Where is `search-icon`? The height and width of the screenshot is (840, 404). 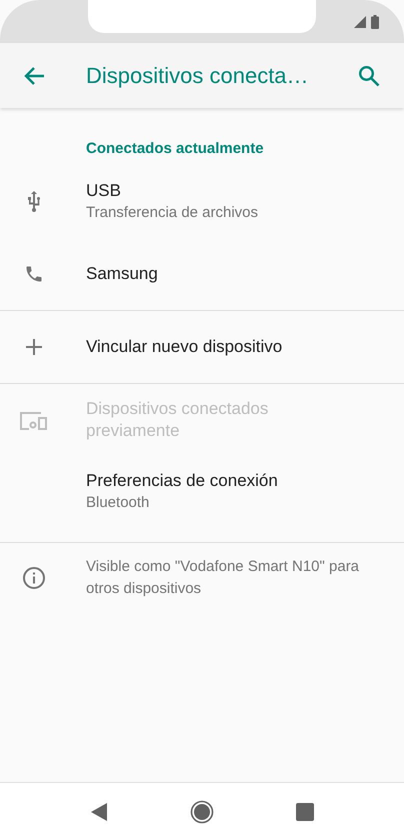
search-icon is located at coordinates (369, 75).